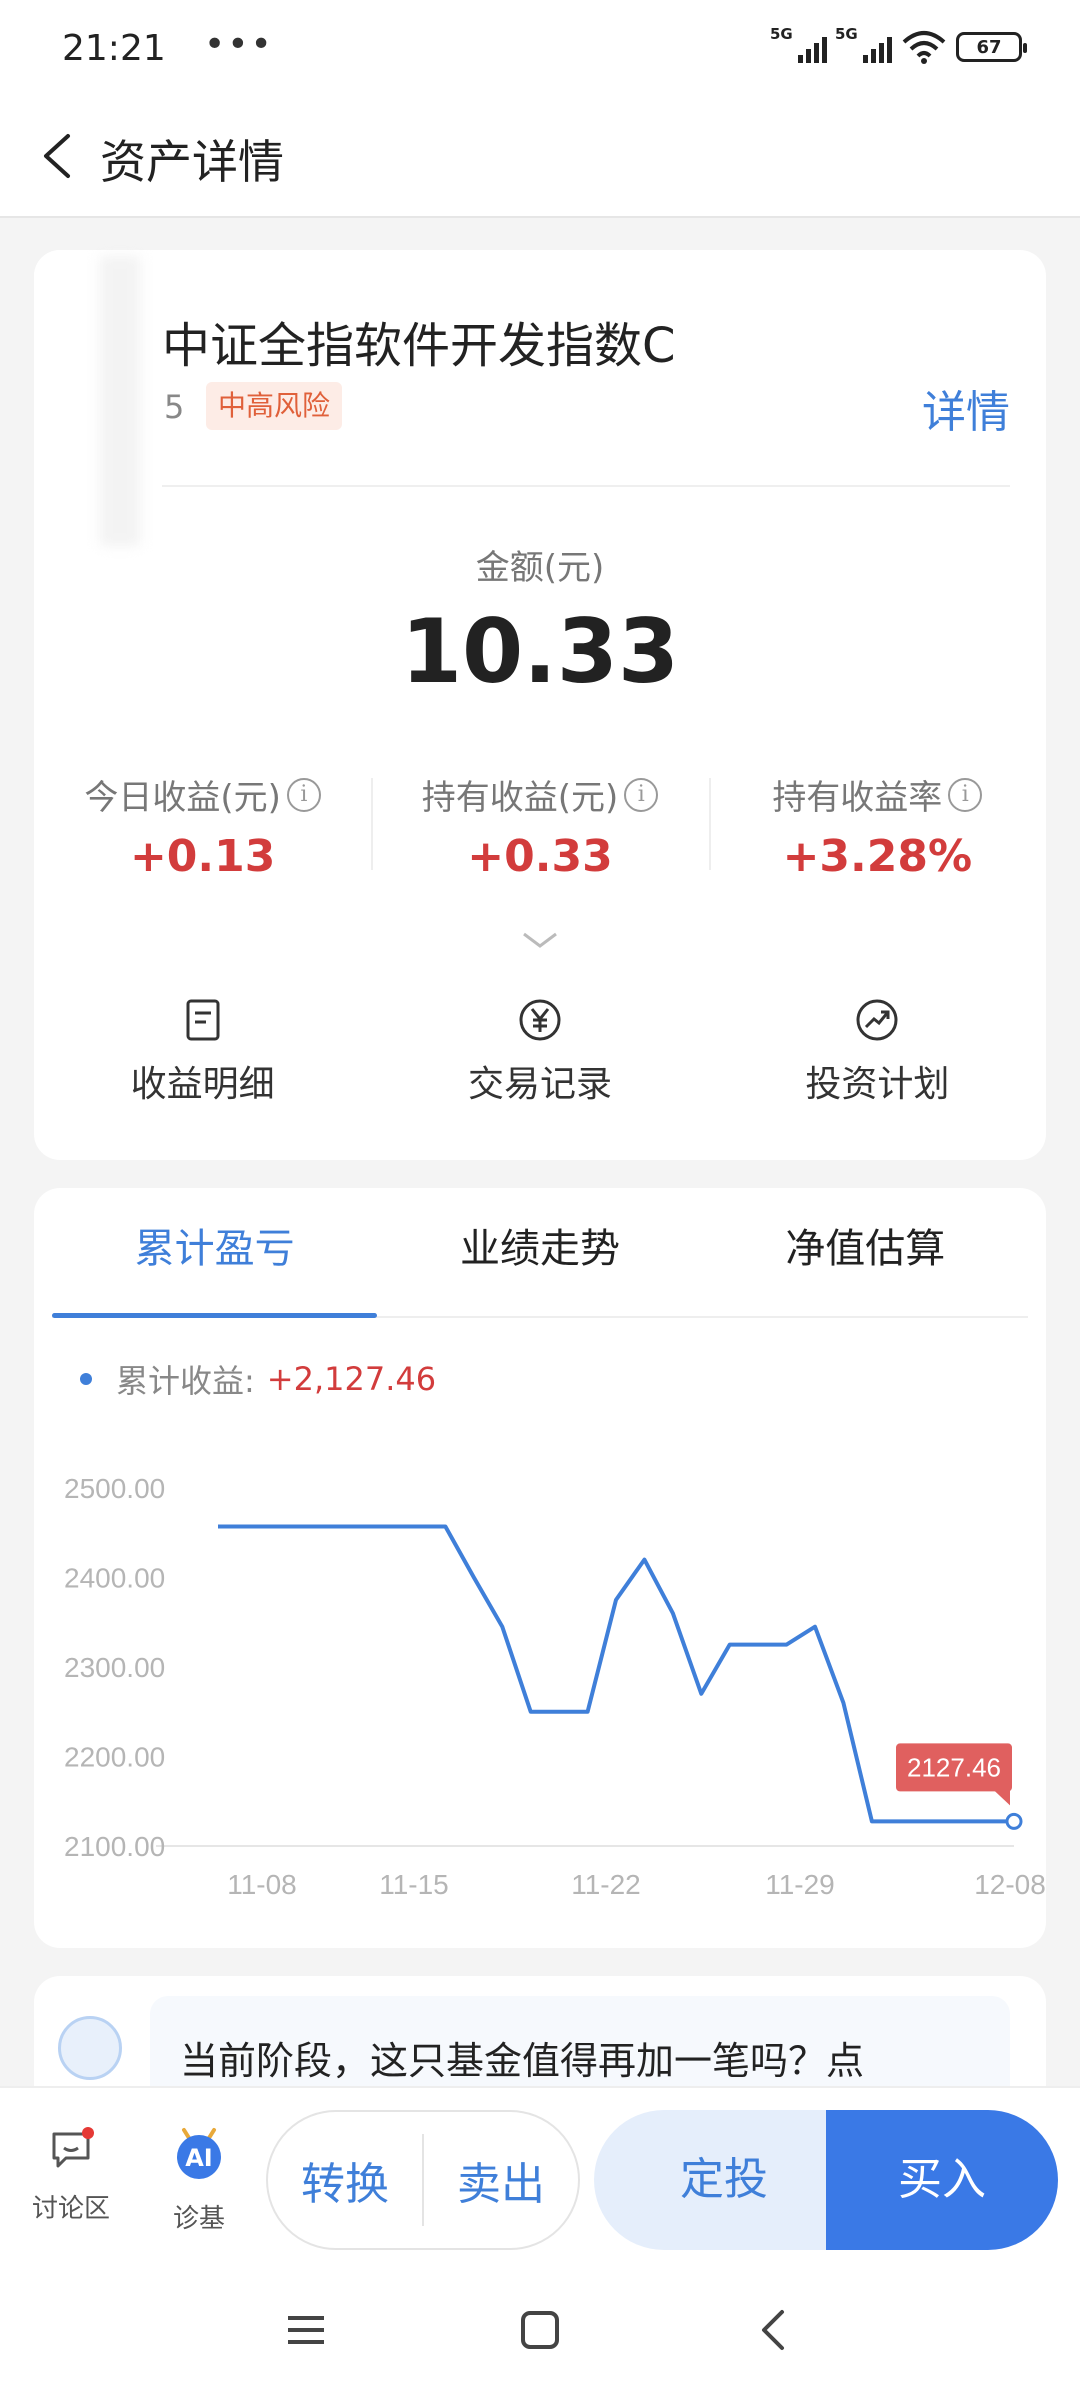 The height and width of the screenshot is (2400, 1080). Describe the element at coordinates (540, 159) in the screenshot. I see `page-header: 资产详情` at that location.